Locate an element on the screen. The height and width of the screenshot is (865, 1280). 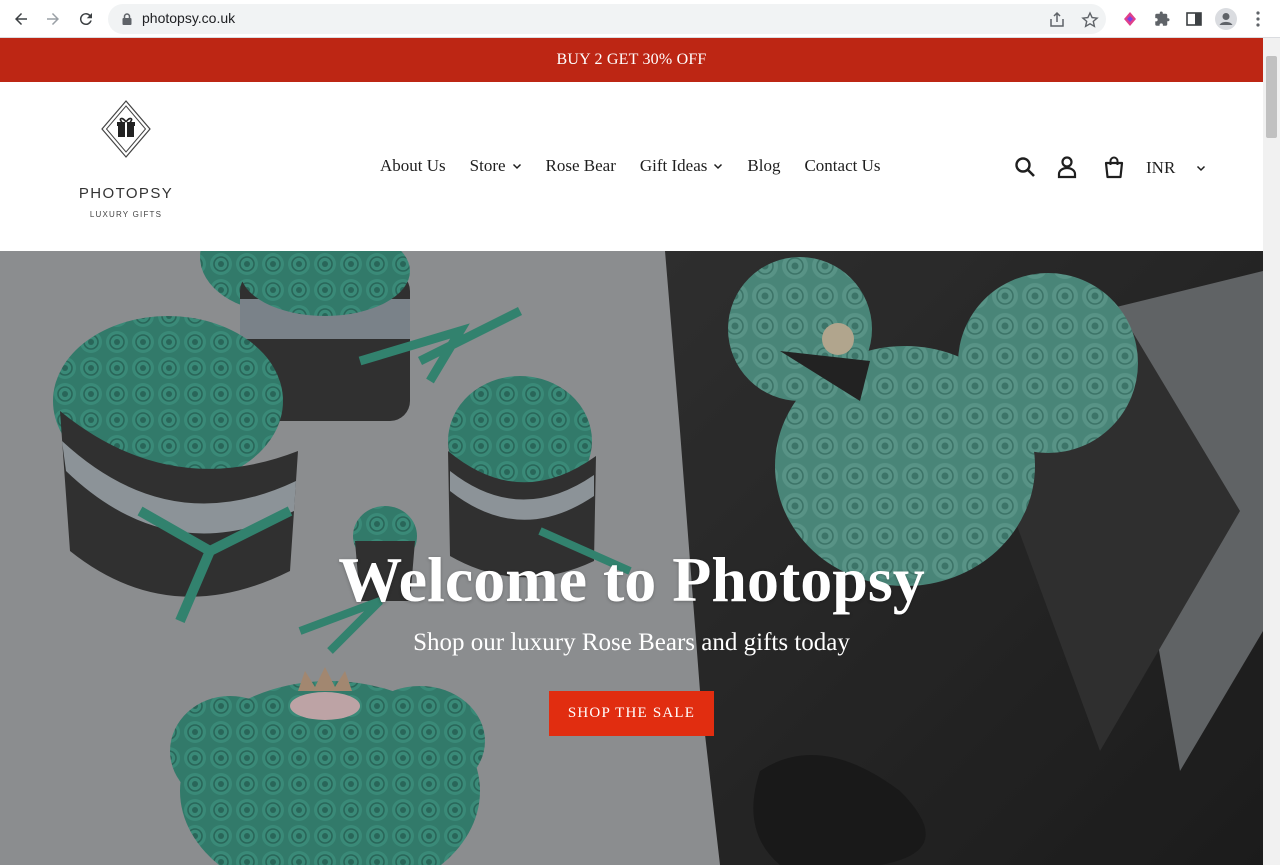
forward-icon is located at coordinates (53, 19).